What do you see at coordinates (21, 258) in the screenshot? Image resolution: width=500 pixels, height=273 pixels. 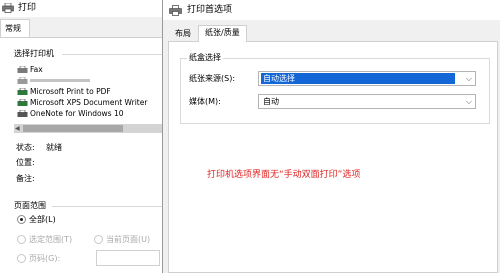 I see `range-pages-radio` at bounding box center [21, 258].